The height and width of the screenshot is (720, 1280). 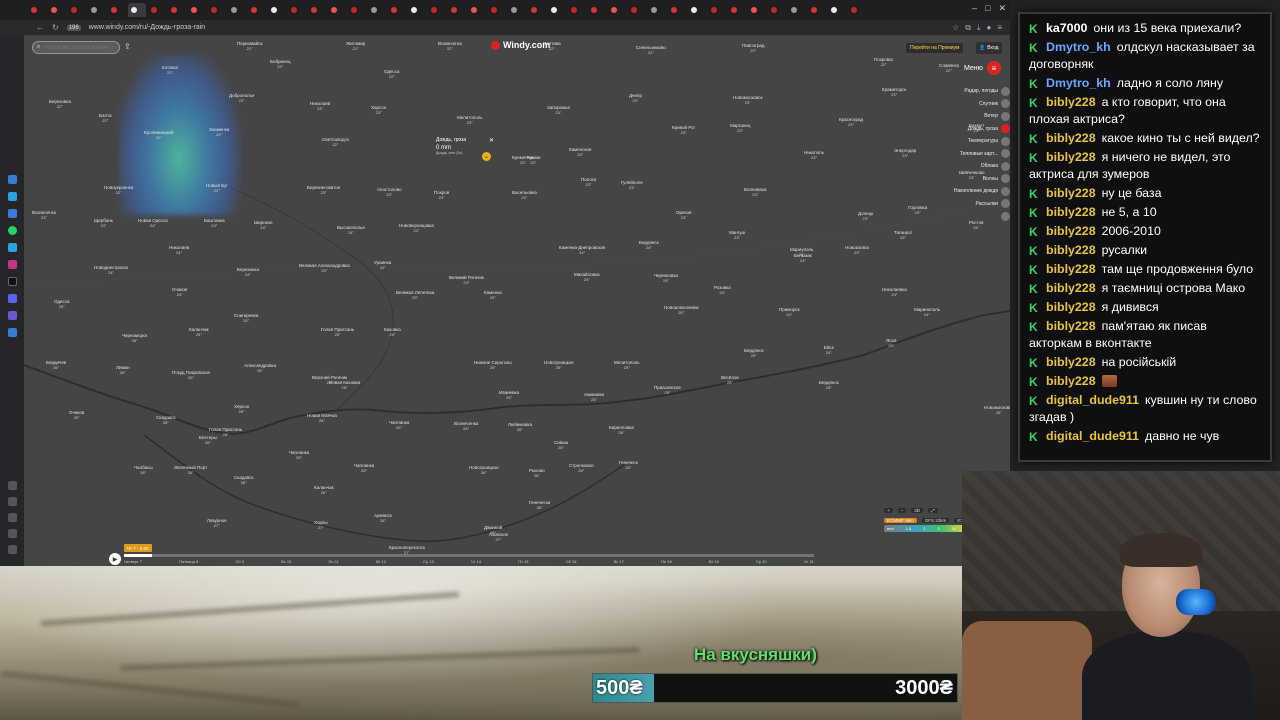 I want to click on timeline-day: Пятница 8, so click(x=188, y=562).